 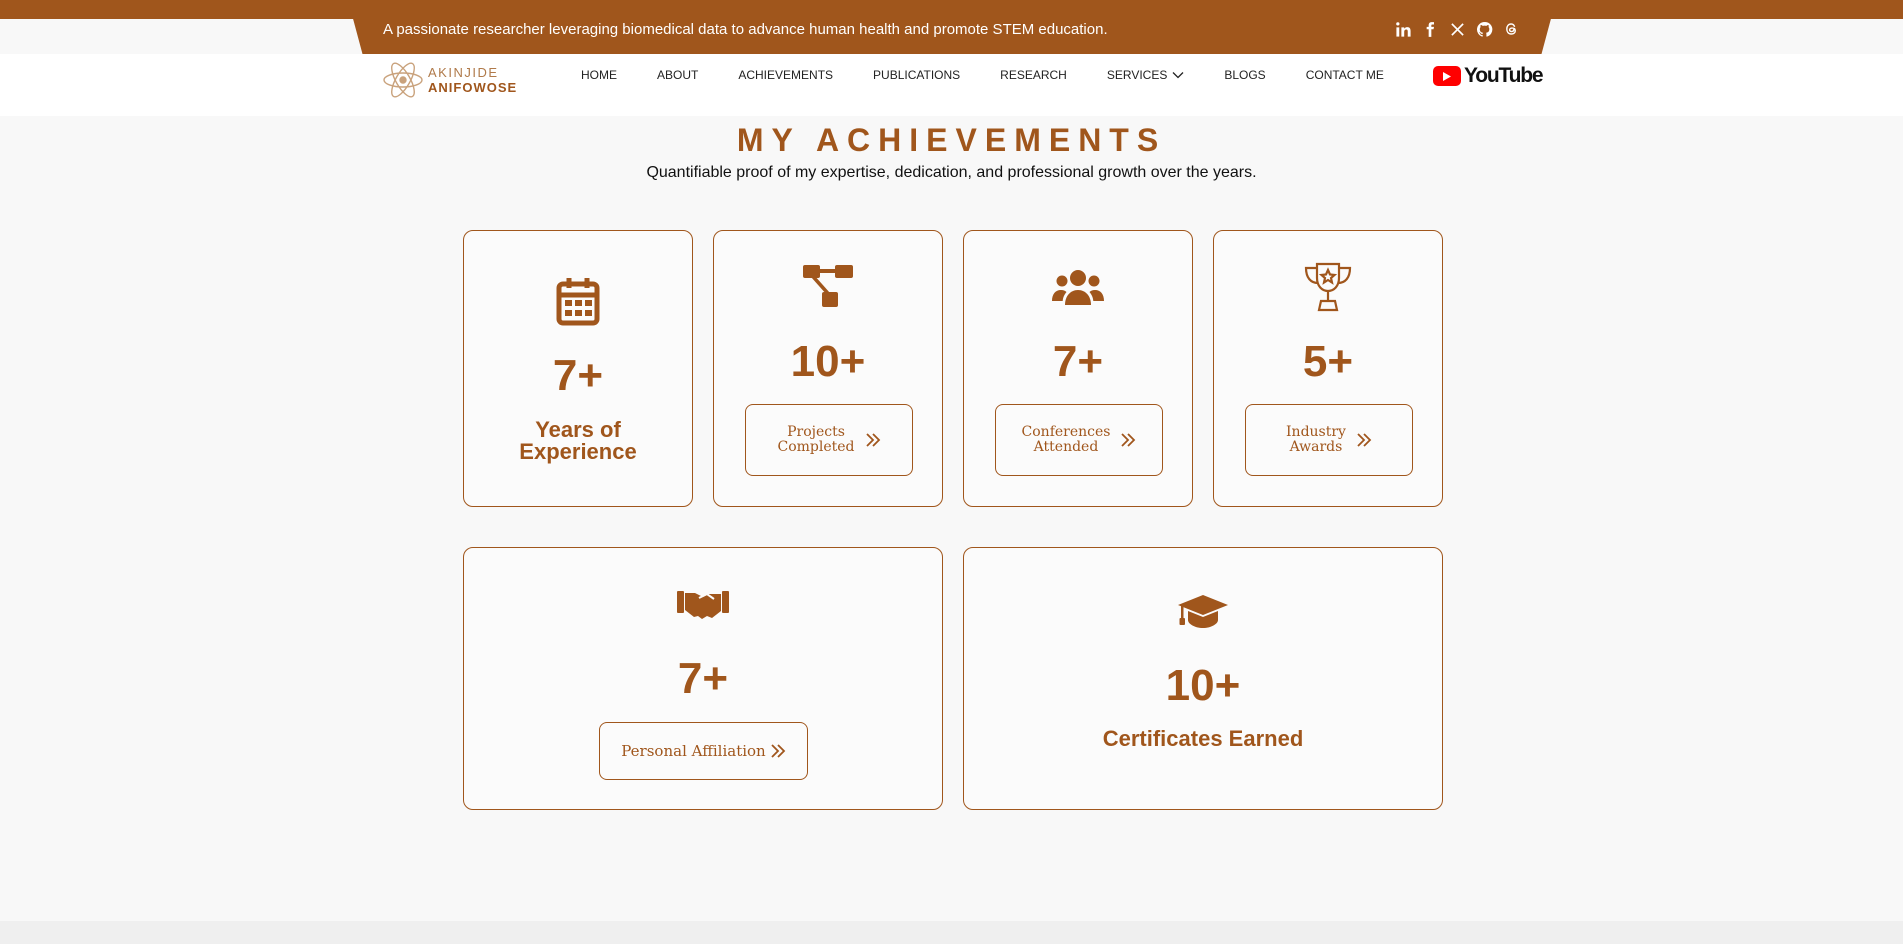 I want to click on projects-value: 10+, so click(x=828, y=361).